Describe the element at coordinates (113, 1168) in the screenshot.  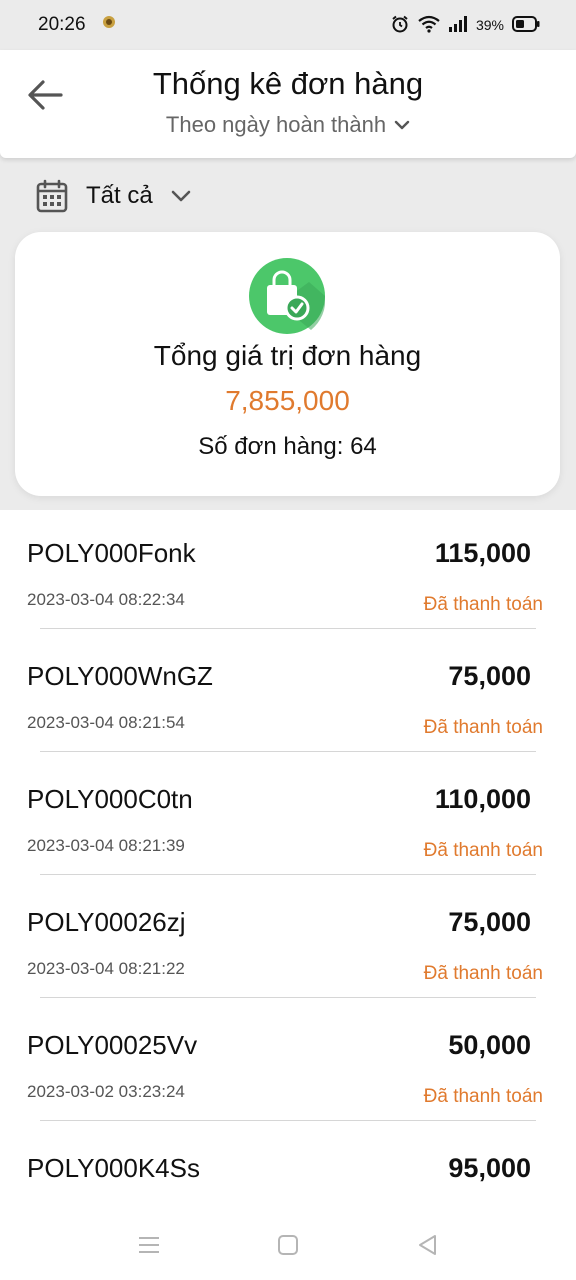
I see `order-code: POLY000K4Ss` at that location.